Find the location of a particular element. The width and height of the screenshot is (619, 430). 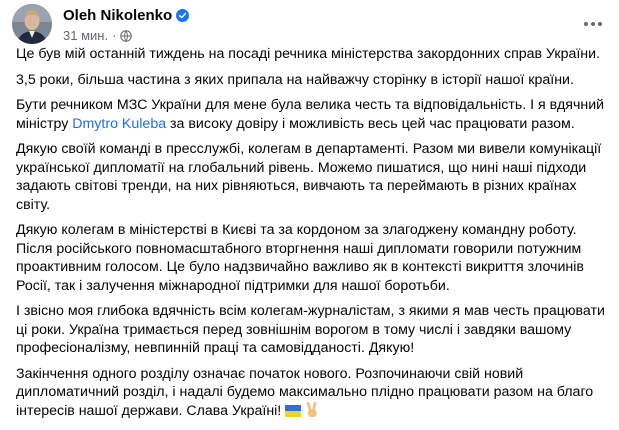

post-meta: 31 мин. · is located at coordinates (98, 35).